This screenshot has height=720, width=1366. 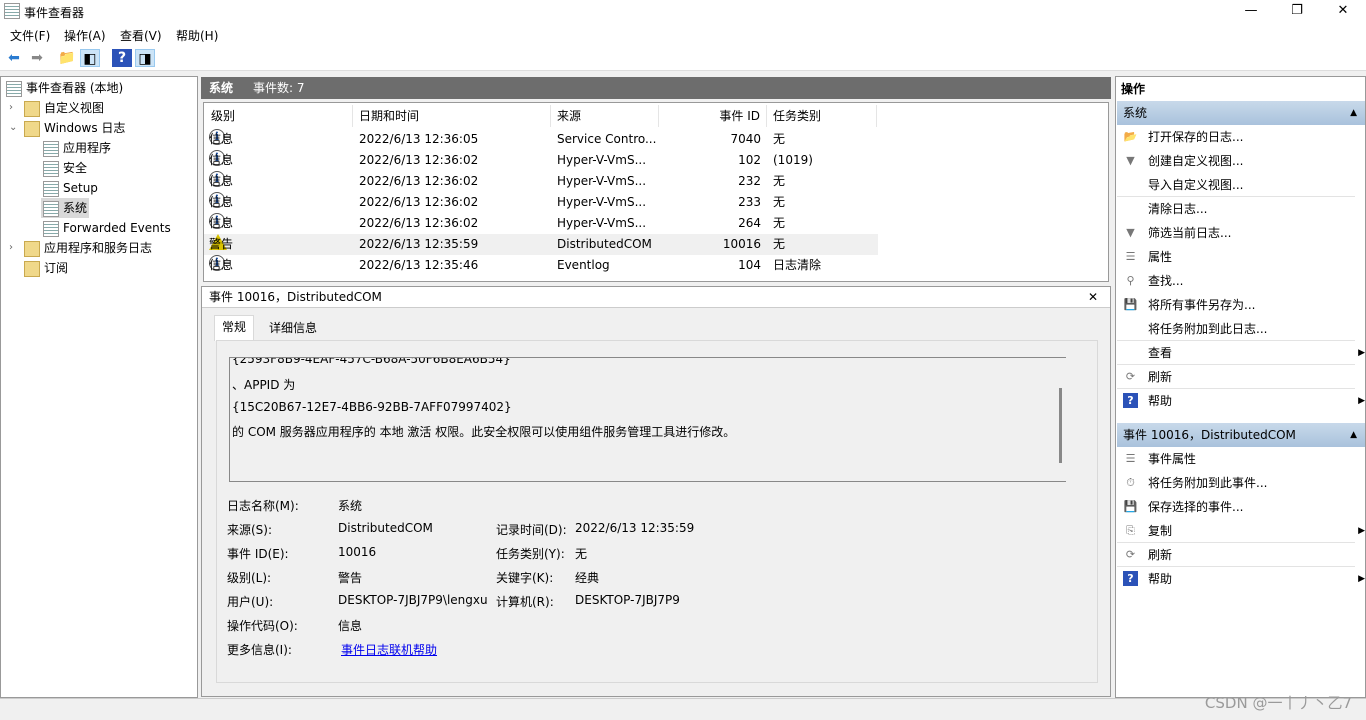 I want to click on tree-label: 应用程序, so click(x=87, y=148).